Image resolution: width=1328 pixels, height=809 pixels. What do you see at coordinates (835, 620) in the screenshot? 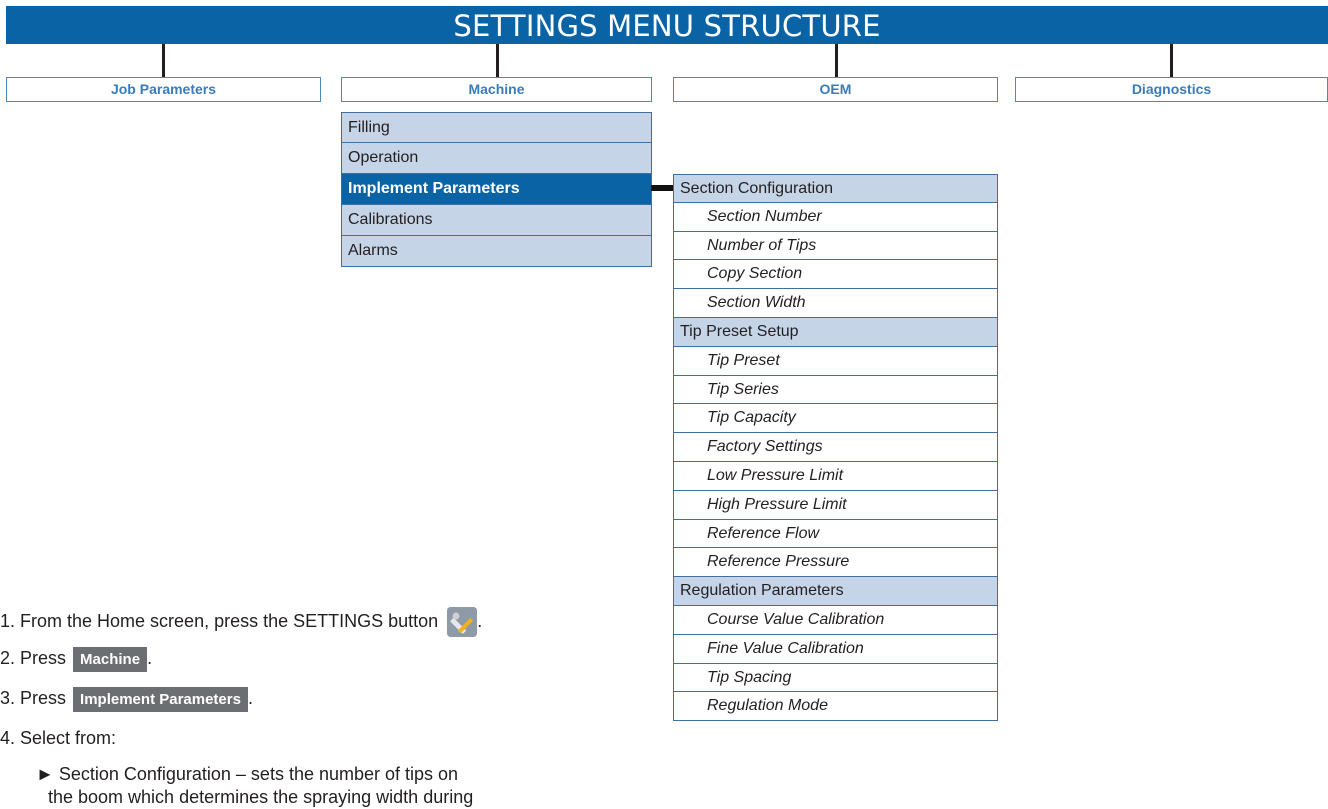
I see `submenu-course-value-calibration: Course Value Calibration` at bounding box center [835, 620].